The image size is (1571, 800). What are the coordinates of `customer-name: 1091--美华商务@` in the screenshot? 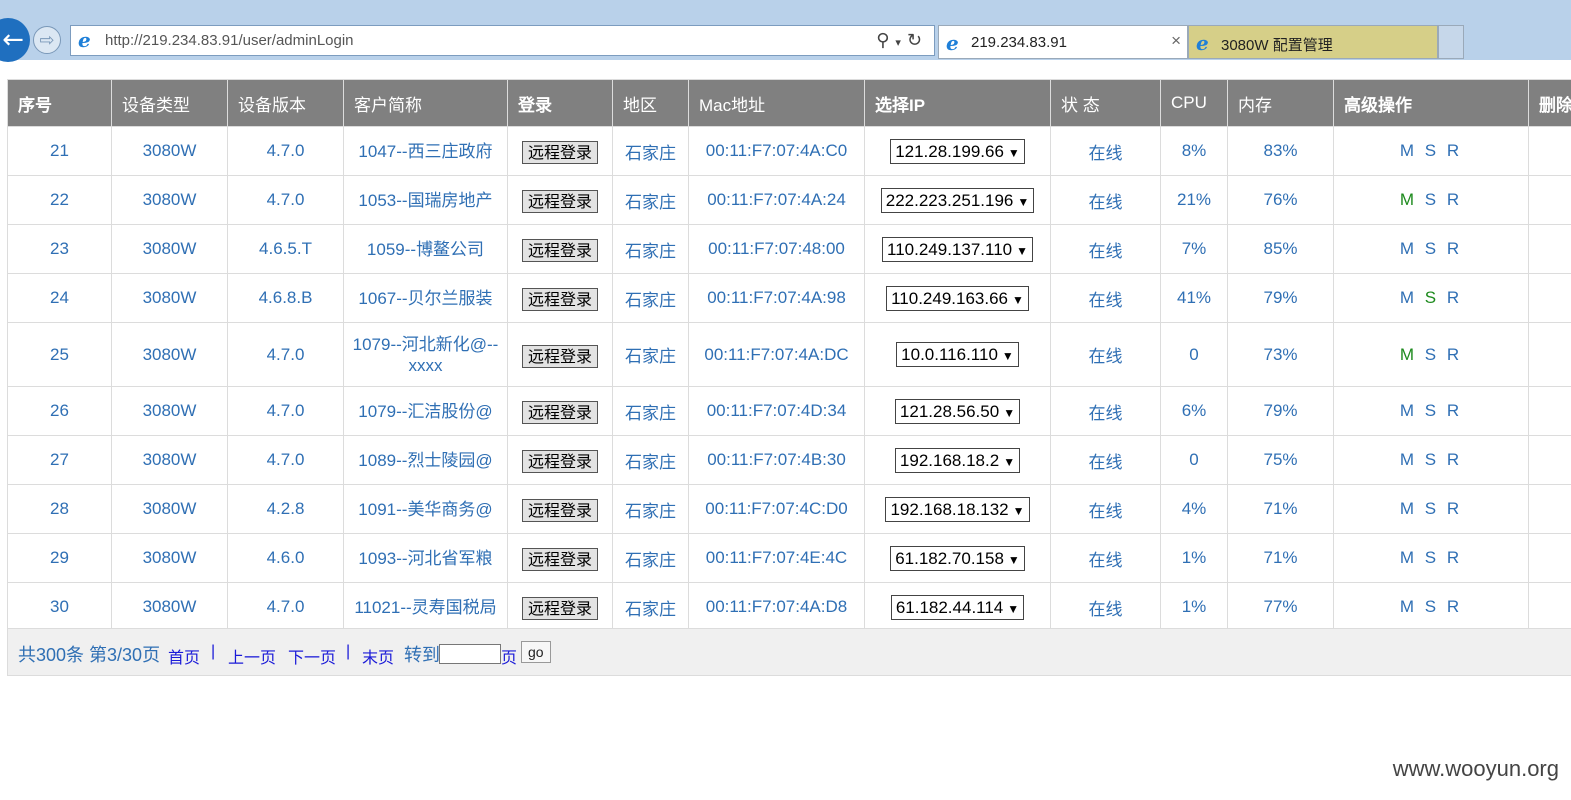 It's located at (425, 509).